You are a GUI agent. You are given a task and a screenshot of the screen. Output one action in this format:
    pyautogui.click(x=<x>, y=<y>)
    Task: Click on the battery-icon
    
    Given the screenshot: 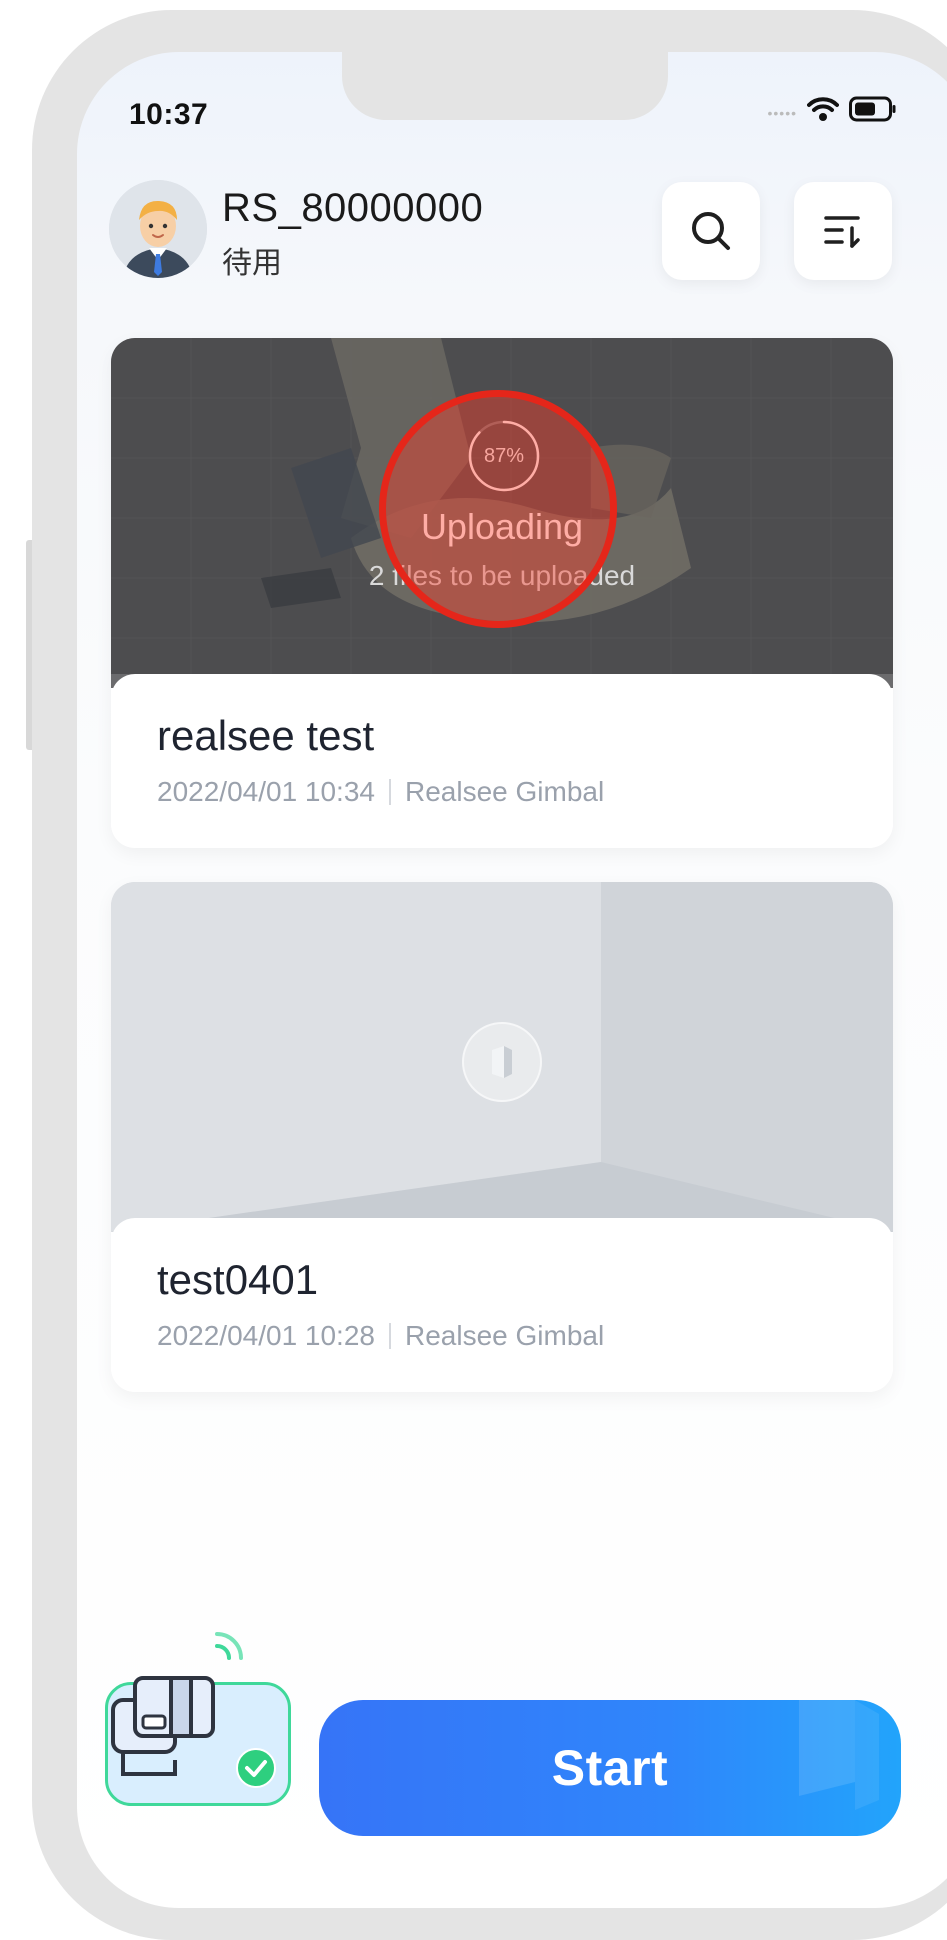 What is the action you would take?
    pyautogui.click(x=872, y=109)
    